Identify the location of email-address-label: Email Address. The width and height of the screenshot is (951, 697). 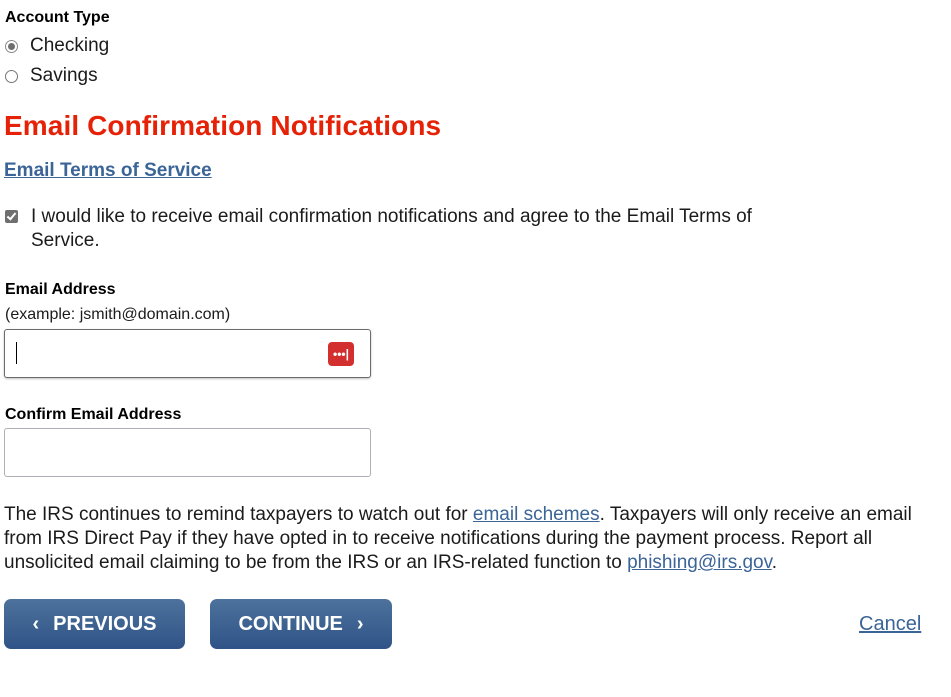
(60, 289).